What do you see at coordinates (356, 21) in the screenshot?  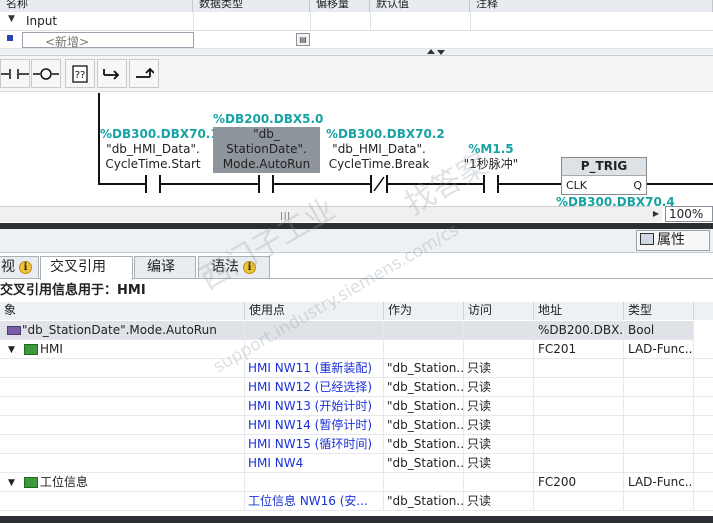 I see `input-row: ▼ Input` at bounding box center [356, 21].